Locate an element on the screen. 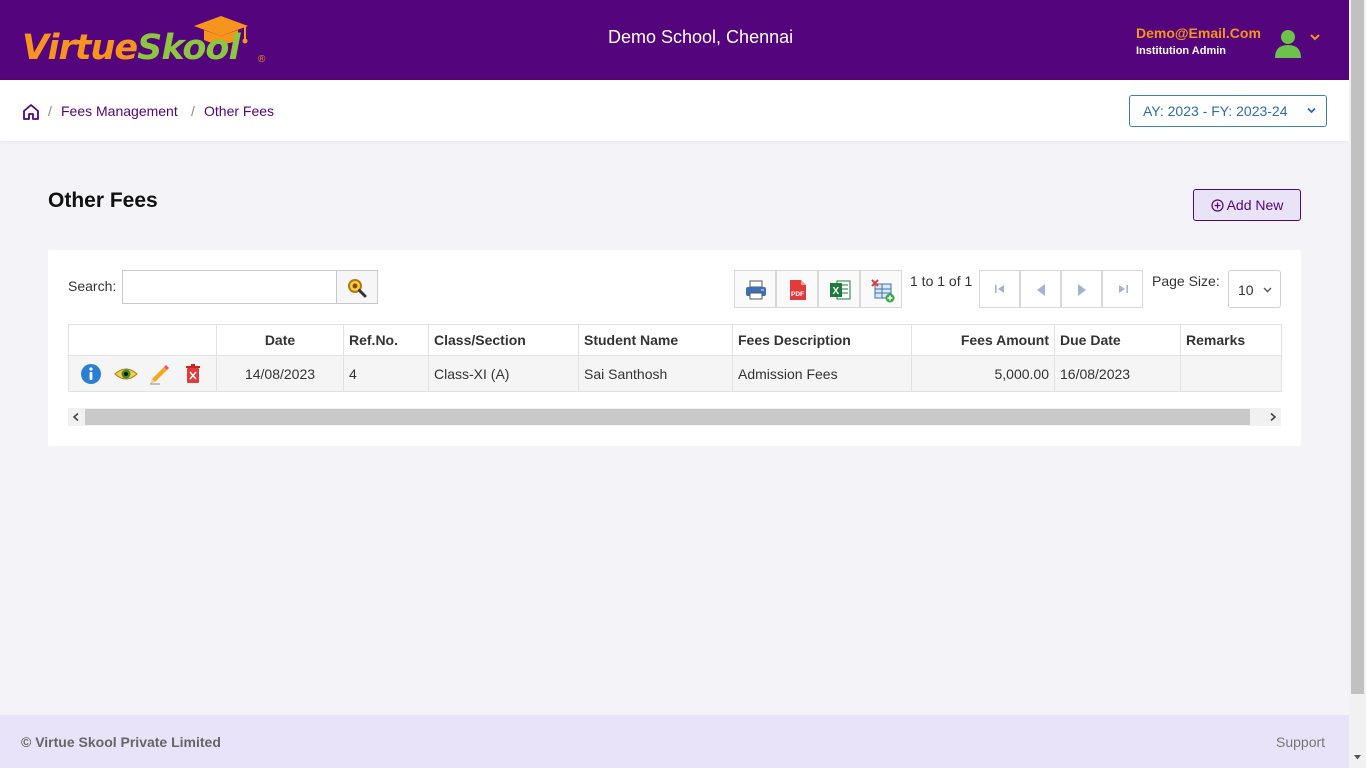 This screenshot has height=768, width=1366. scroll-left-icon is located at coordinates (76, 417).